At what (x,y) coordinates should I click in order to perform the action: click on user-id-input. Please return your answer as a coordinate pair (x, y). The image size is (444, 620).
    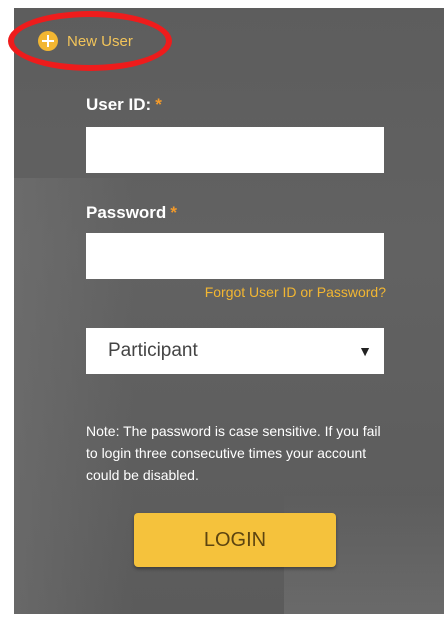
    Looking at the image, I should click on (235, 150).